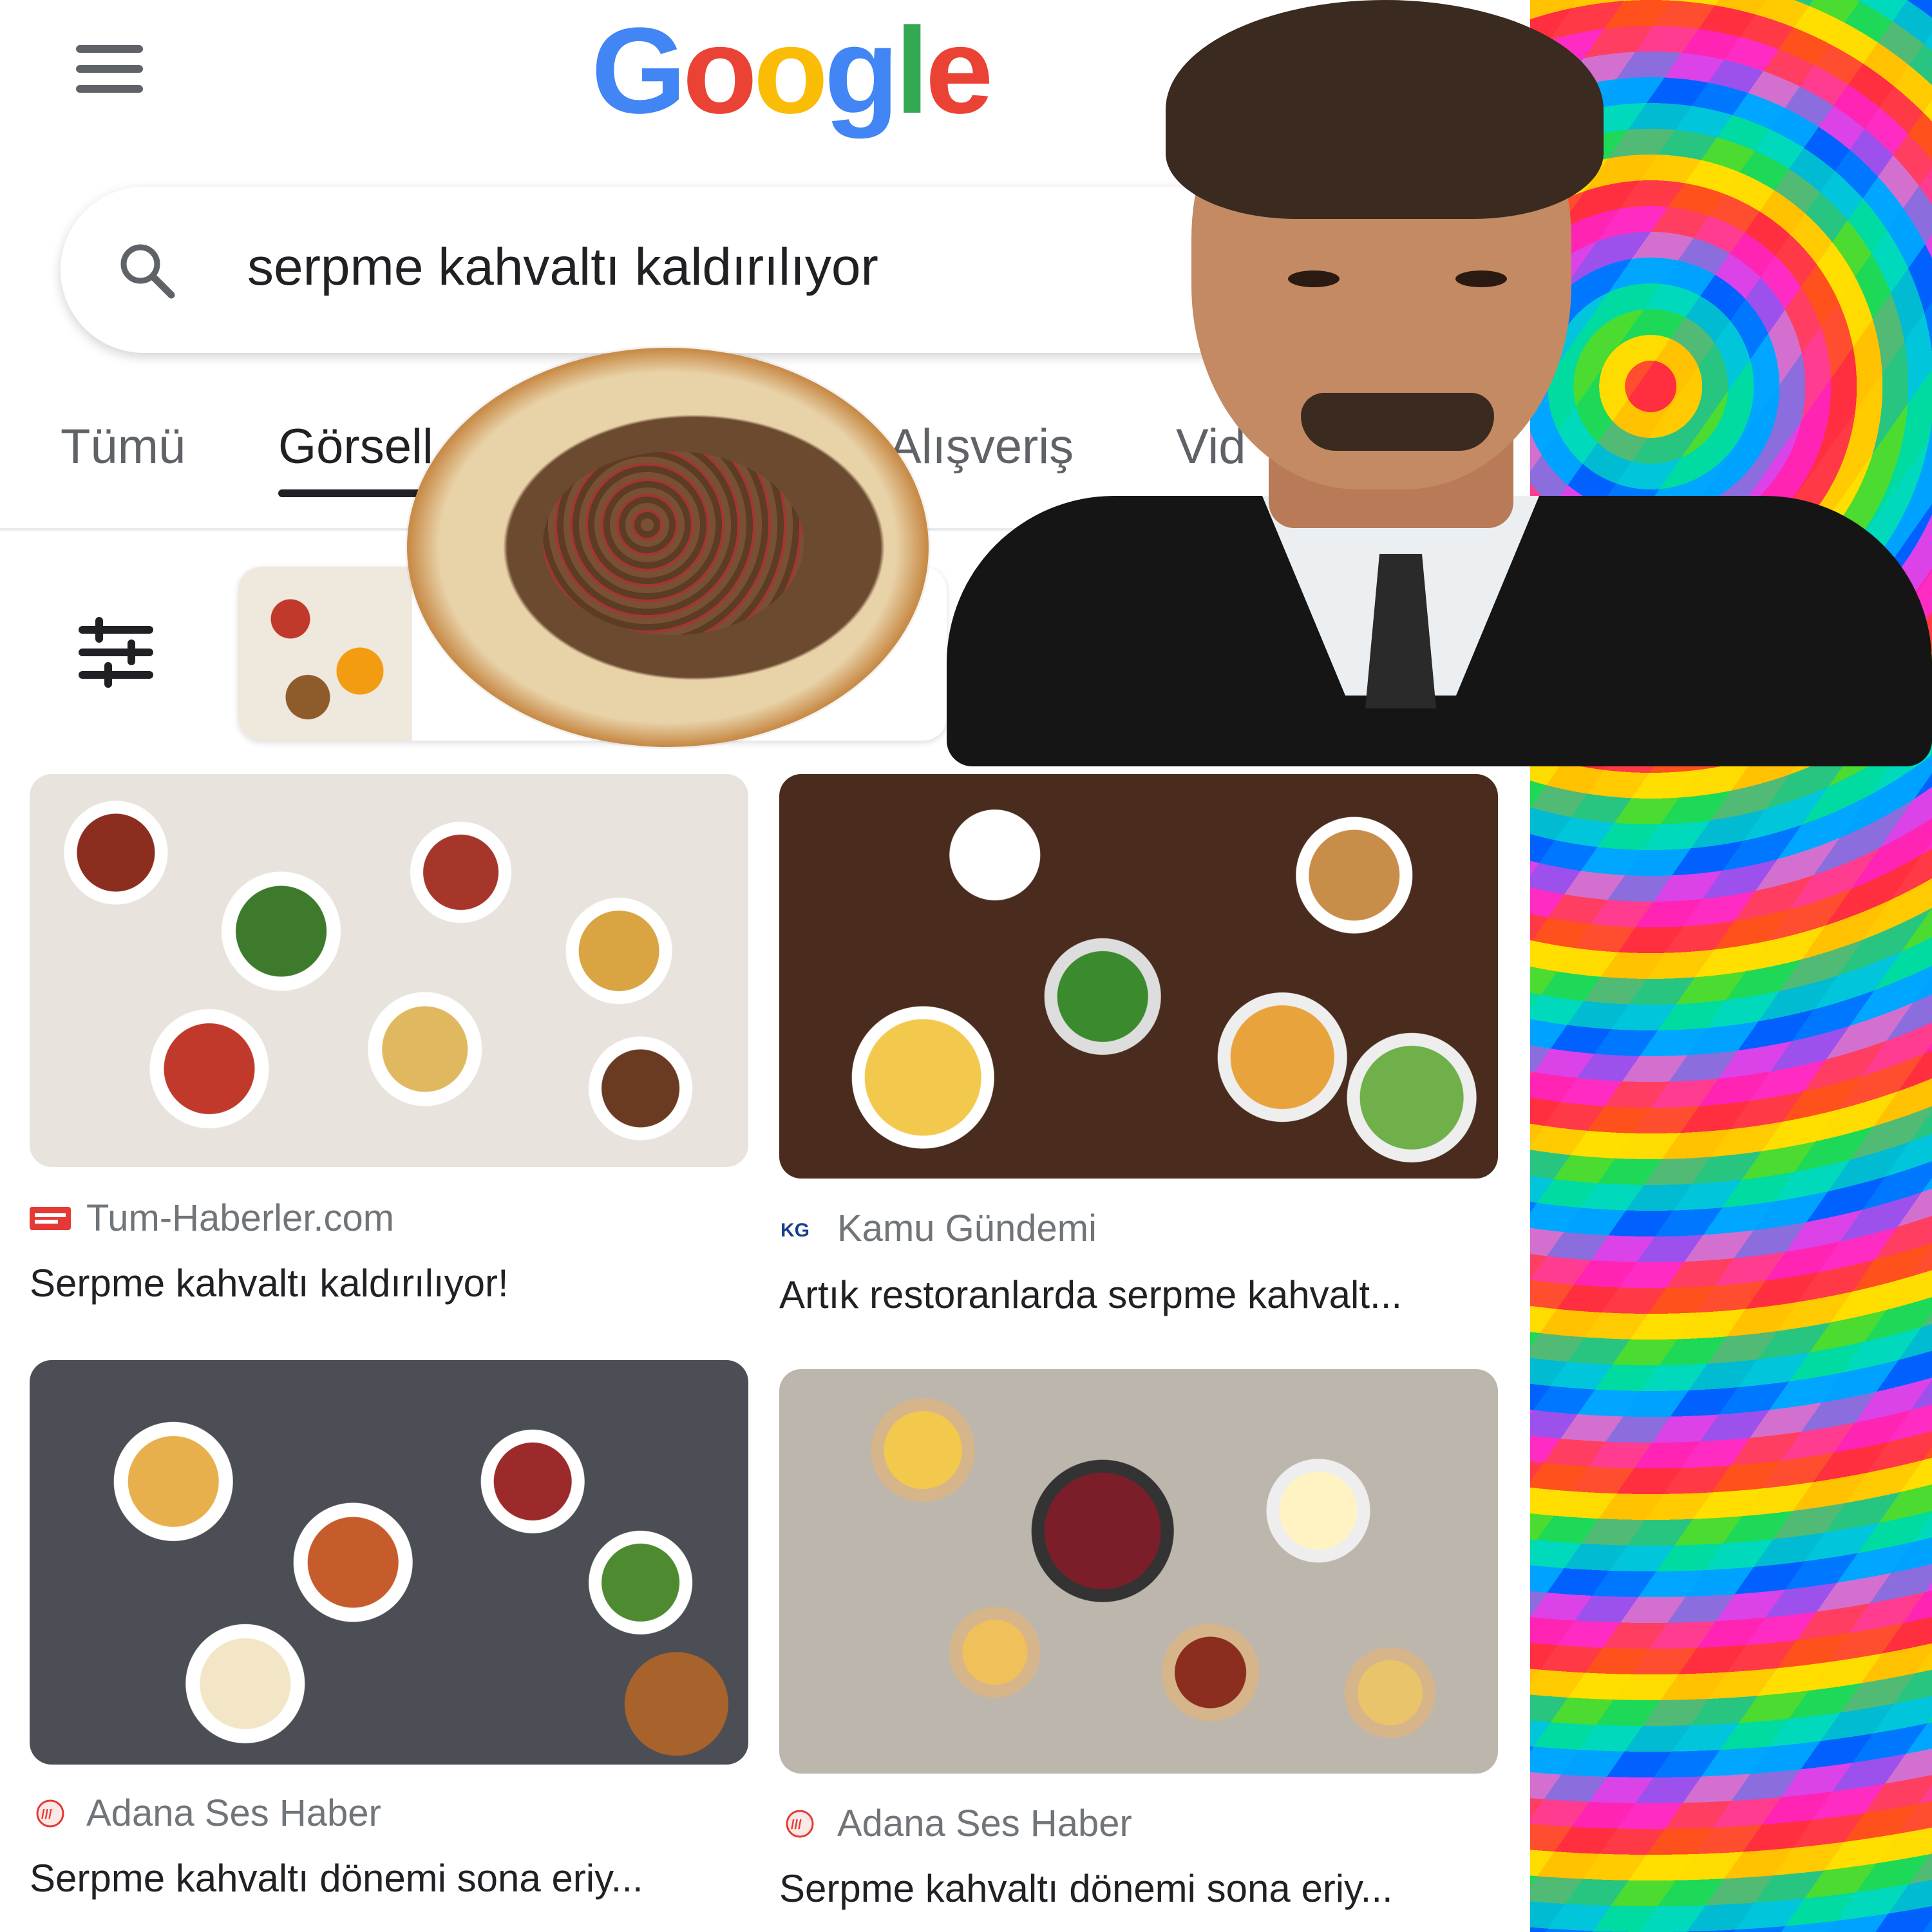 The image size is (1932, 1932). I want to click on lahmacun-overlay-image, so click(668, 547).